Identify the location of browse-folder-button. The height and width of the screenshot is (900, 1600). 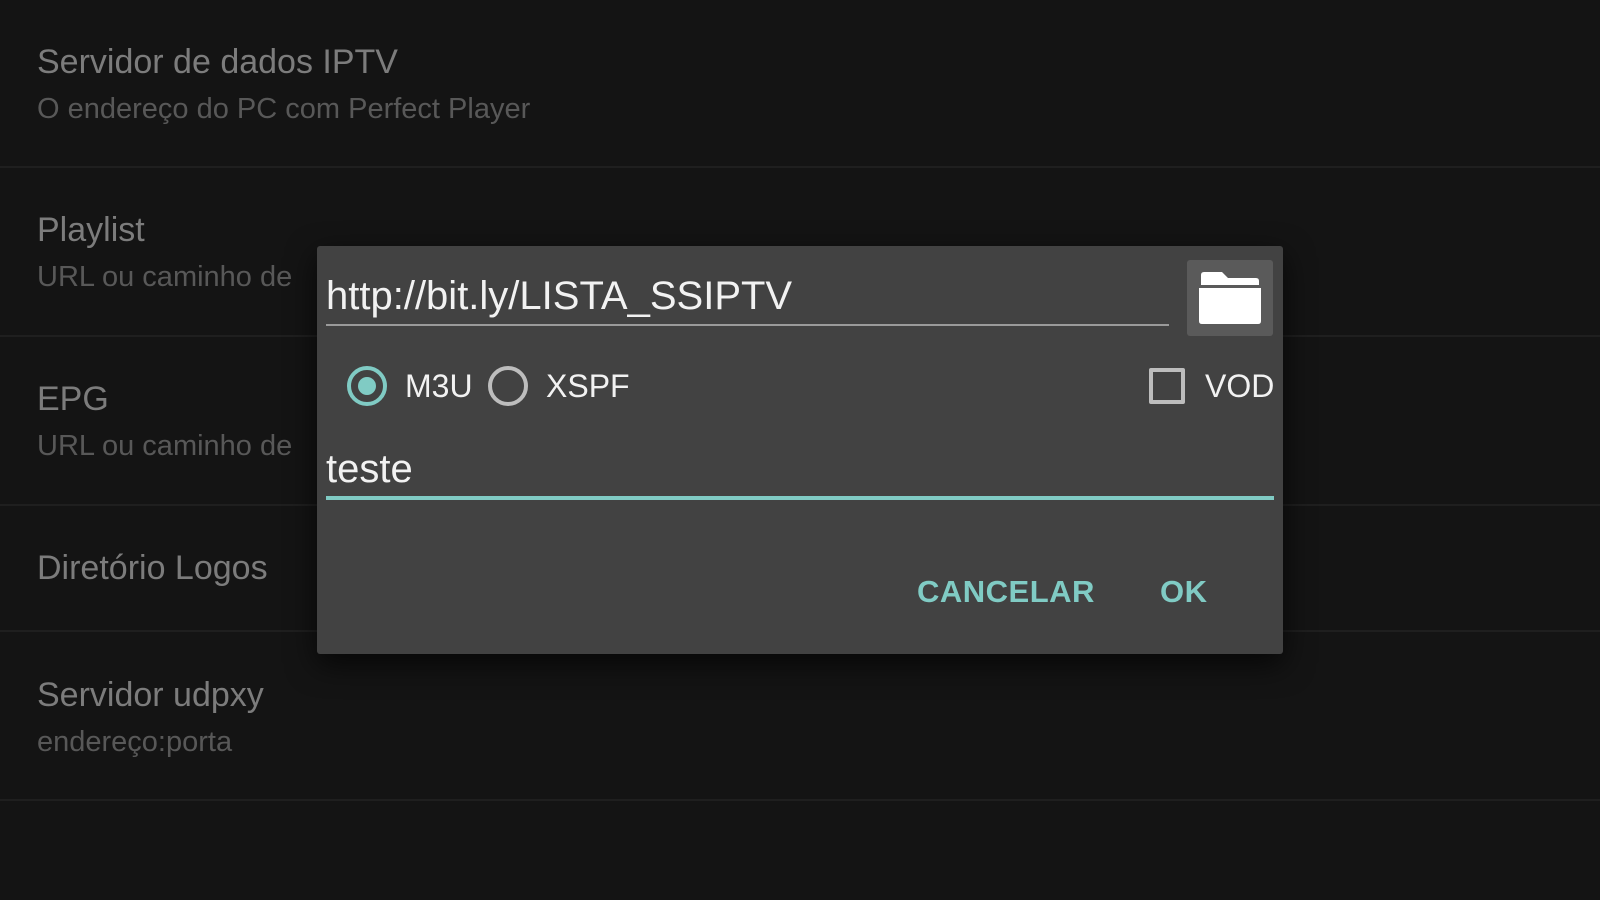
(1230, 298).